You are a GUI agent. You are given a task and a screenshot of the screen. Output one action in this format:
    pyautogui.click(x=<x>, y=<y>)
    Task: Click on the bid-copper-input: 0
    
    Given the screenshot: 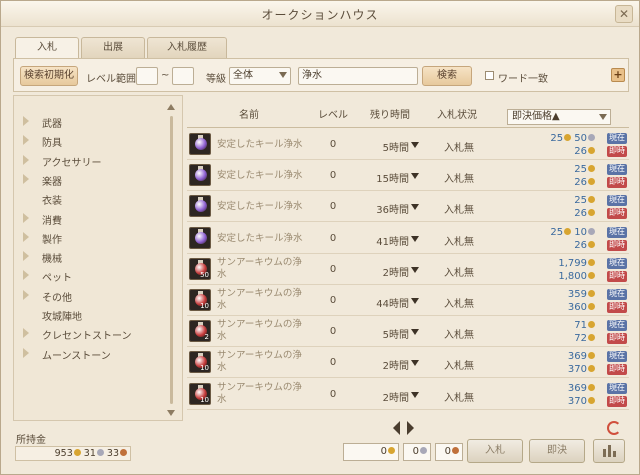 What is the action you would take?
    pyautogui.click(x=449, y=452)
    